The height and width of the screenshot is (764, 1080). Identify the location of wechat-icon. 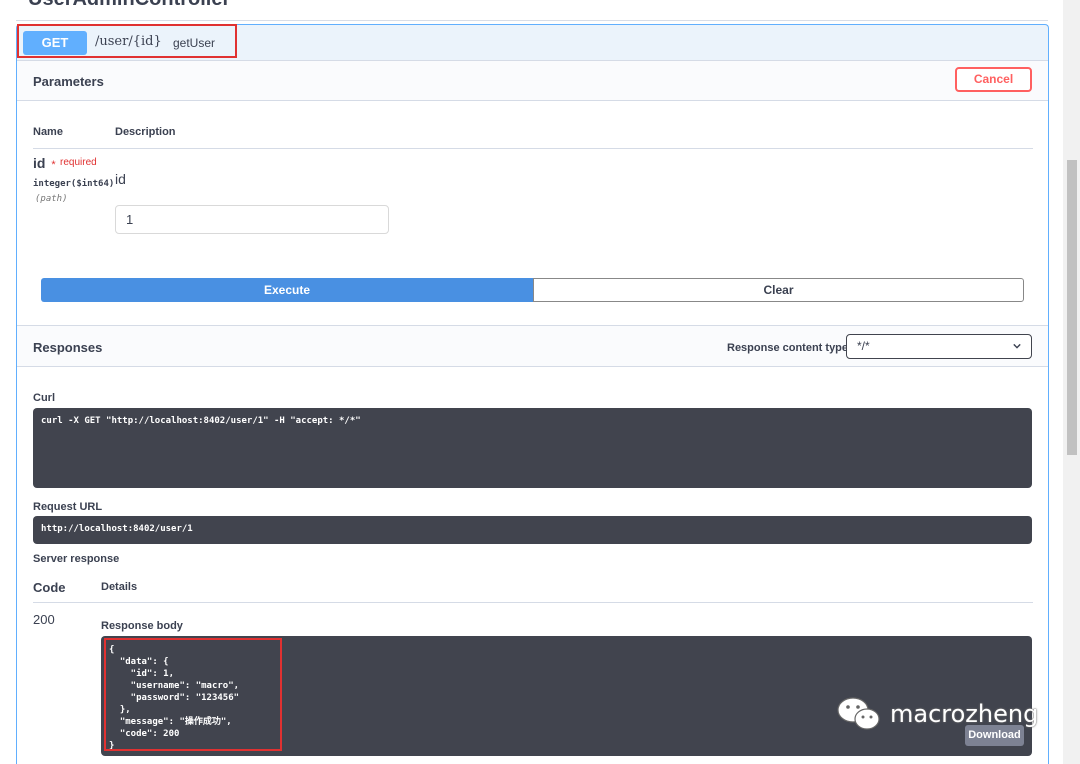
(858, 713).